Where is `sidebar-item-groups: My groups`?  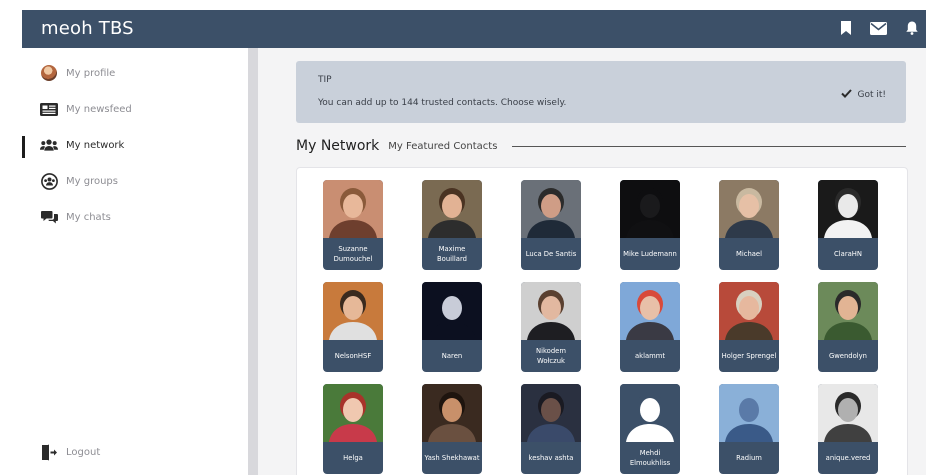
sidebar-item-groups: My groups is located at coordinates (79, 181).